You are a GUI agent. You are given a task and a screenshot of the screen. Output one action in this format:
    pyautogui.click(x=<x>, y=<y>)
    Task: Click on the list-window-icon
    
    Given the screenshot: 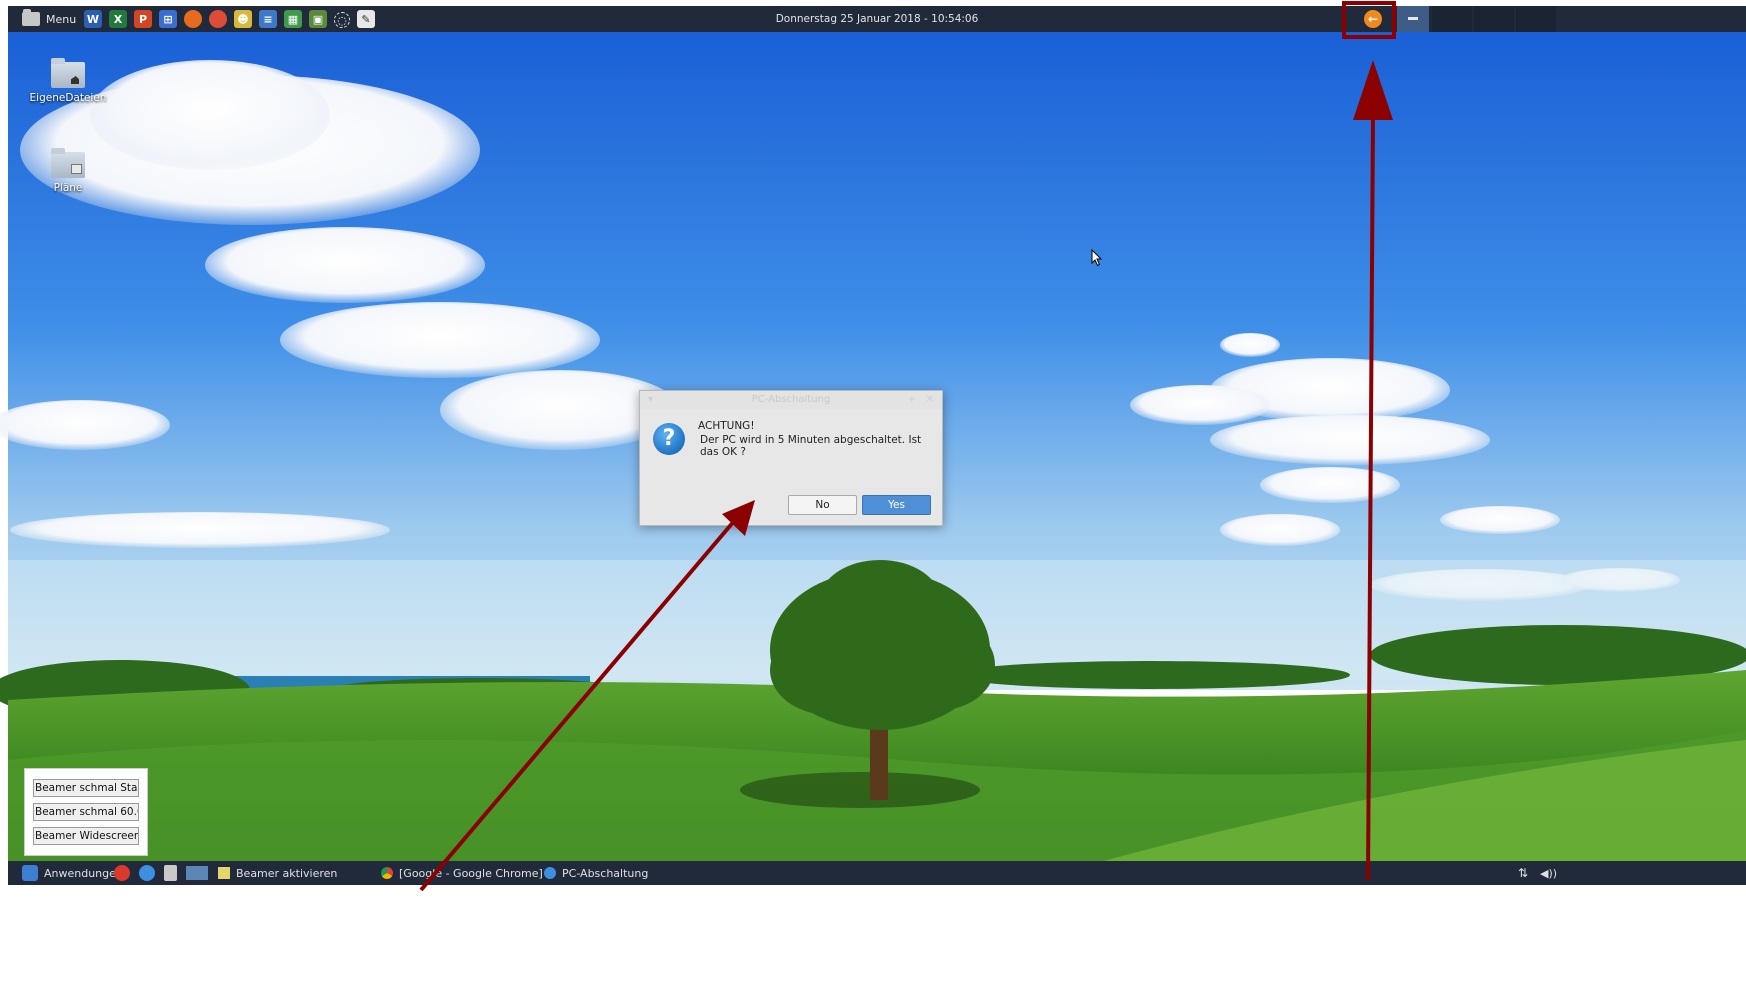 What is the action you would take?
    pyautogui.click(x=224, y=873)
    